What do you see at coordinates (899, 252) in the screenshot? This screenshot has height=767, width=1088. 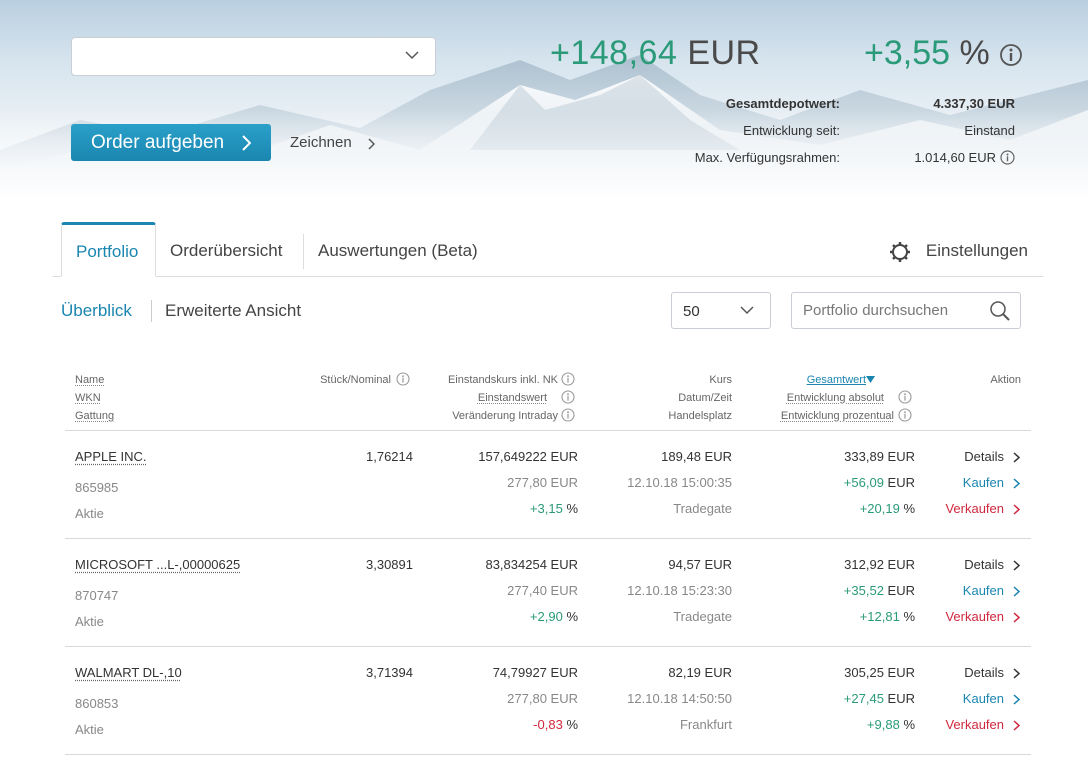 I see `gear-icon` at bounding box center [899, 252].